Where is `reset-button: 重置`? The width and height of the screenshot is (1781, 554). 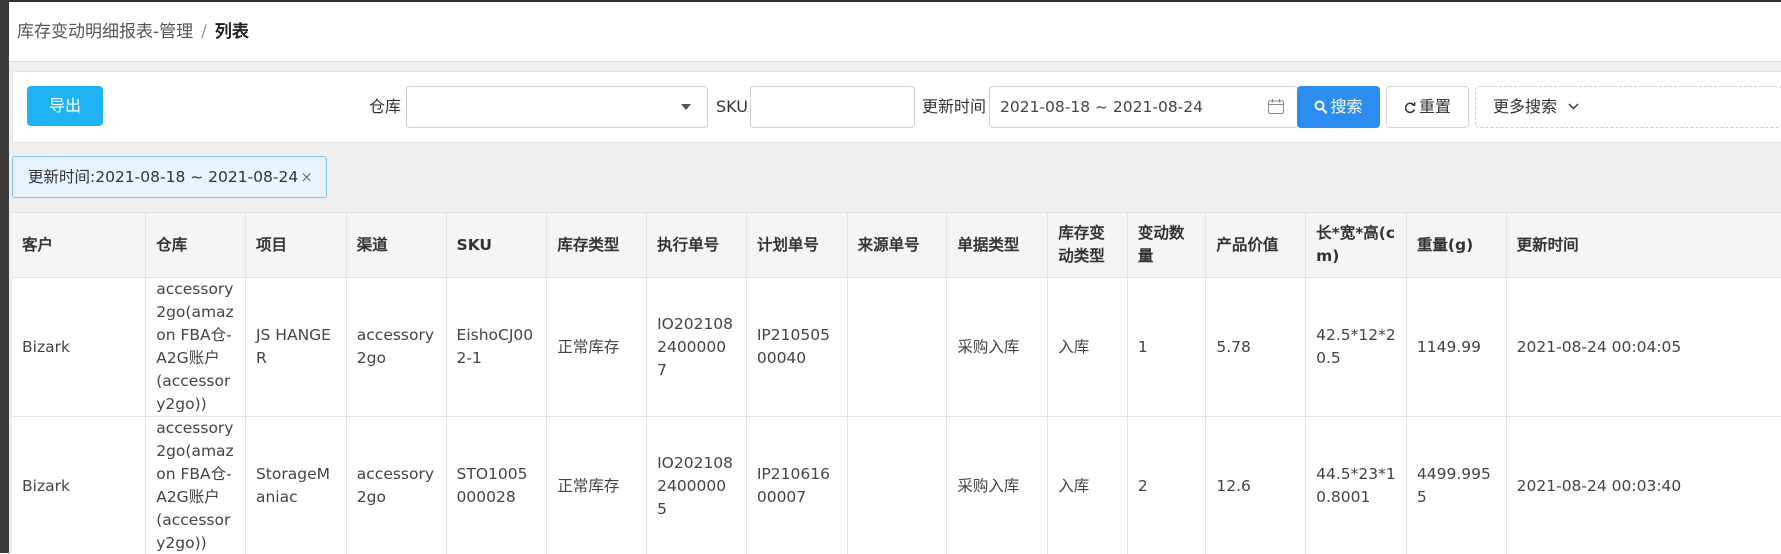 reset-button: 重置 is located at coordinates (1427, 107).